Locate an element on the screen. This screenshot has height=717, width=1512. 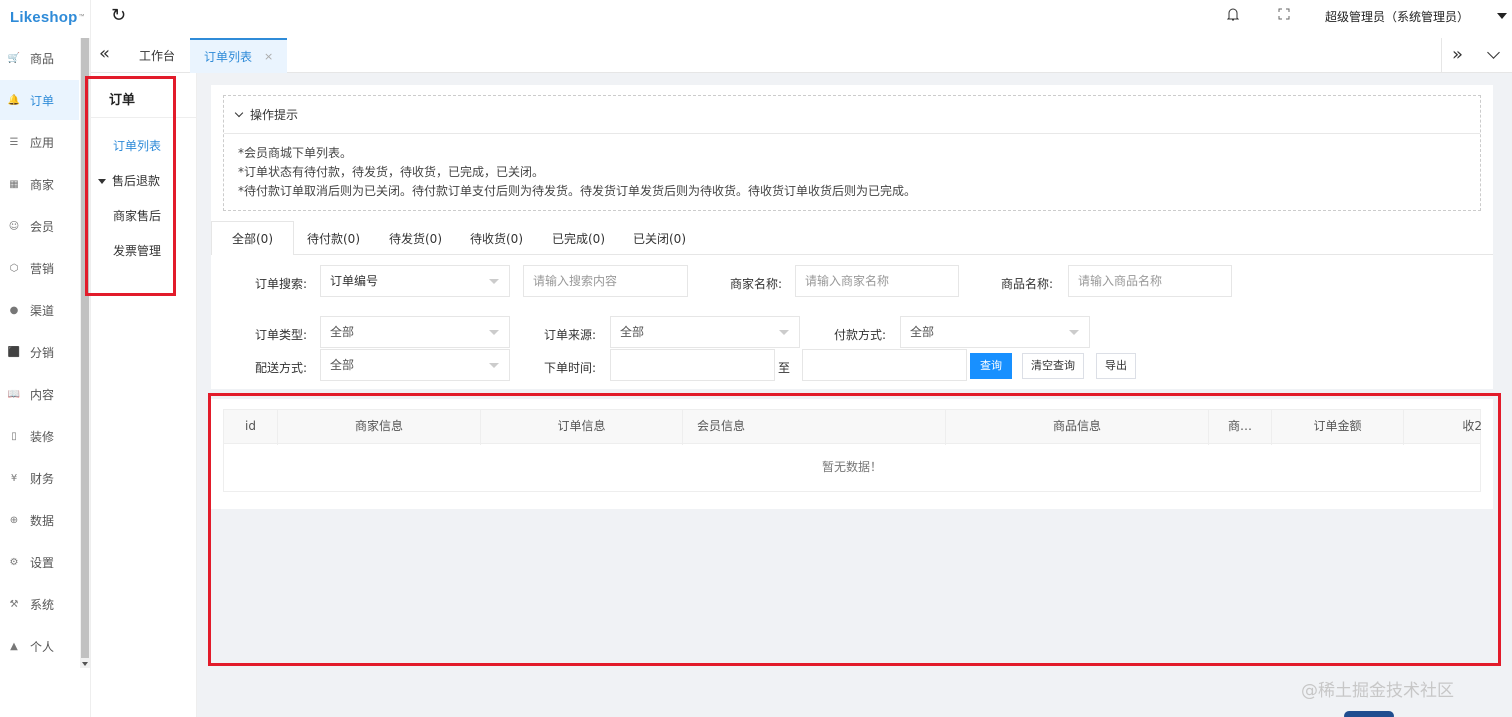
rail-item-label: 装修 is located at coordinates (42, 436).